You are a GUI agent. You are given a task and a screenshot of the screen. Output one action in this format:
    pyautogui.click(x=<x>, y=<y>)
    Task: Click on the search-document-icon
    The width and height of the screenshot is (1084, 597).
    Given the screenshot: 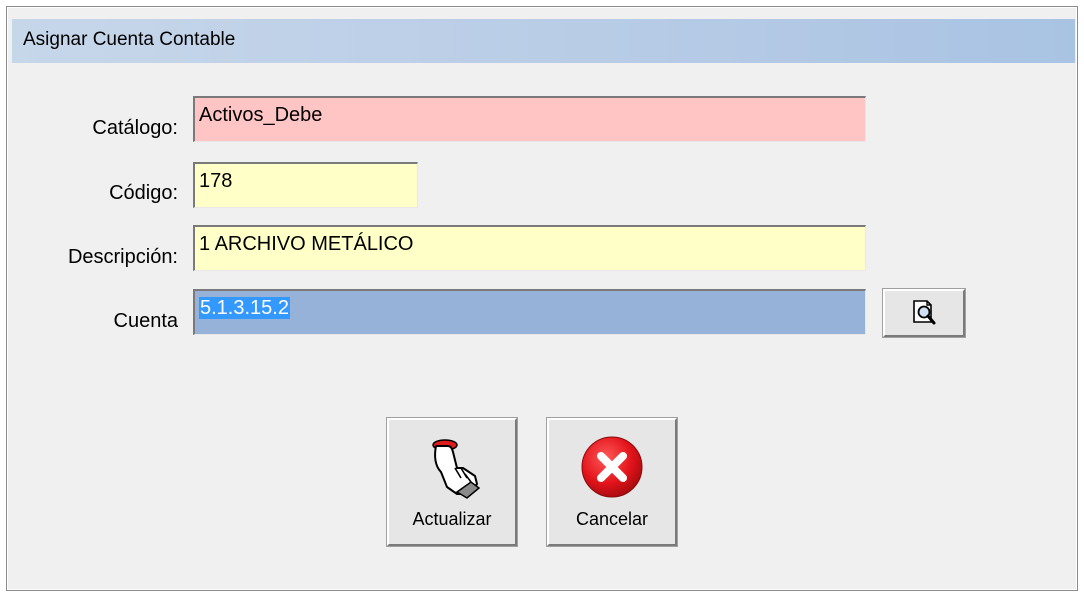 What is the action you would take?
    pyautogui.click(x=924, y=312)
    